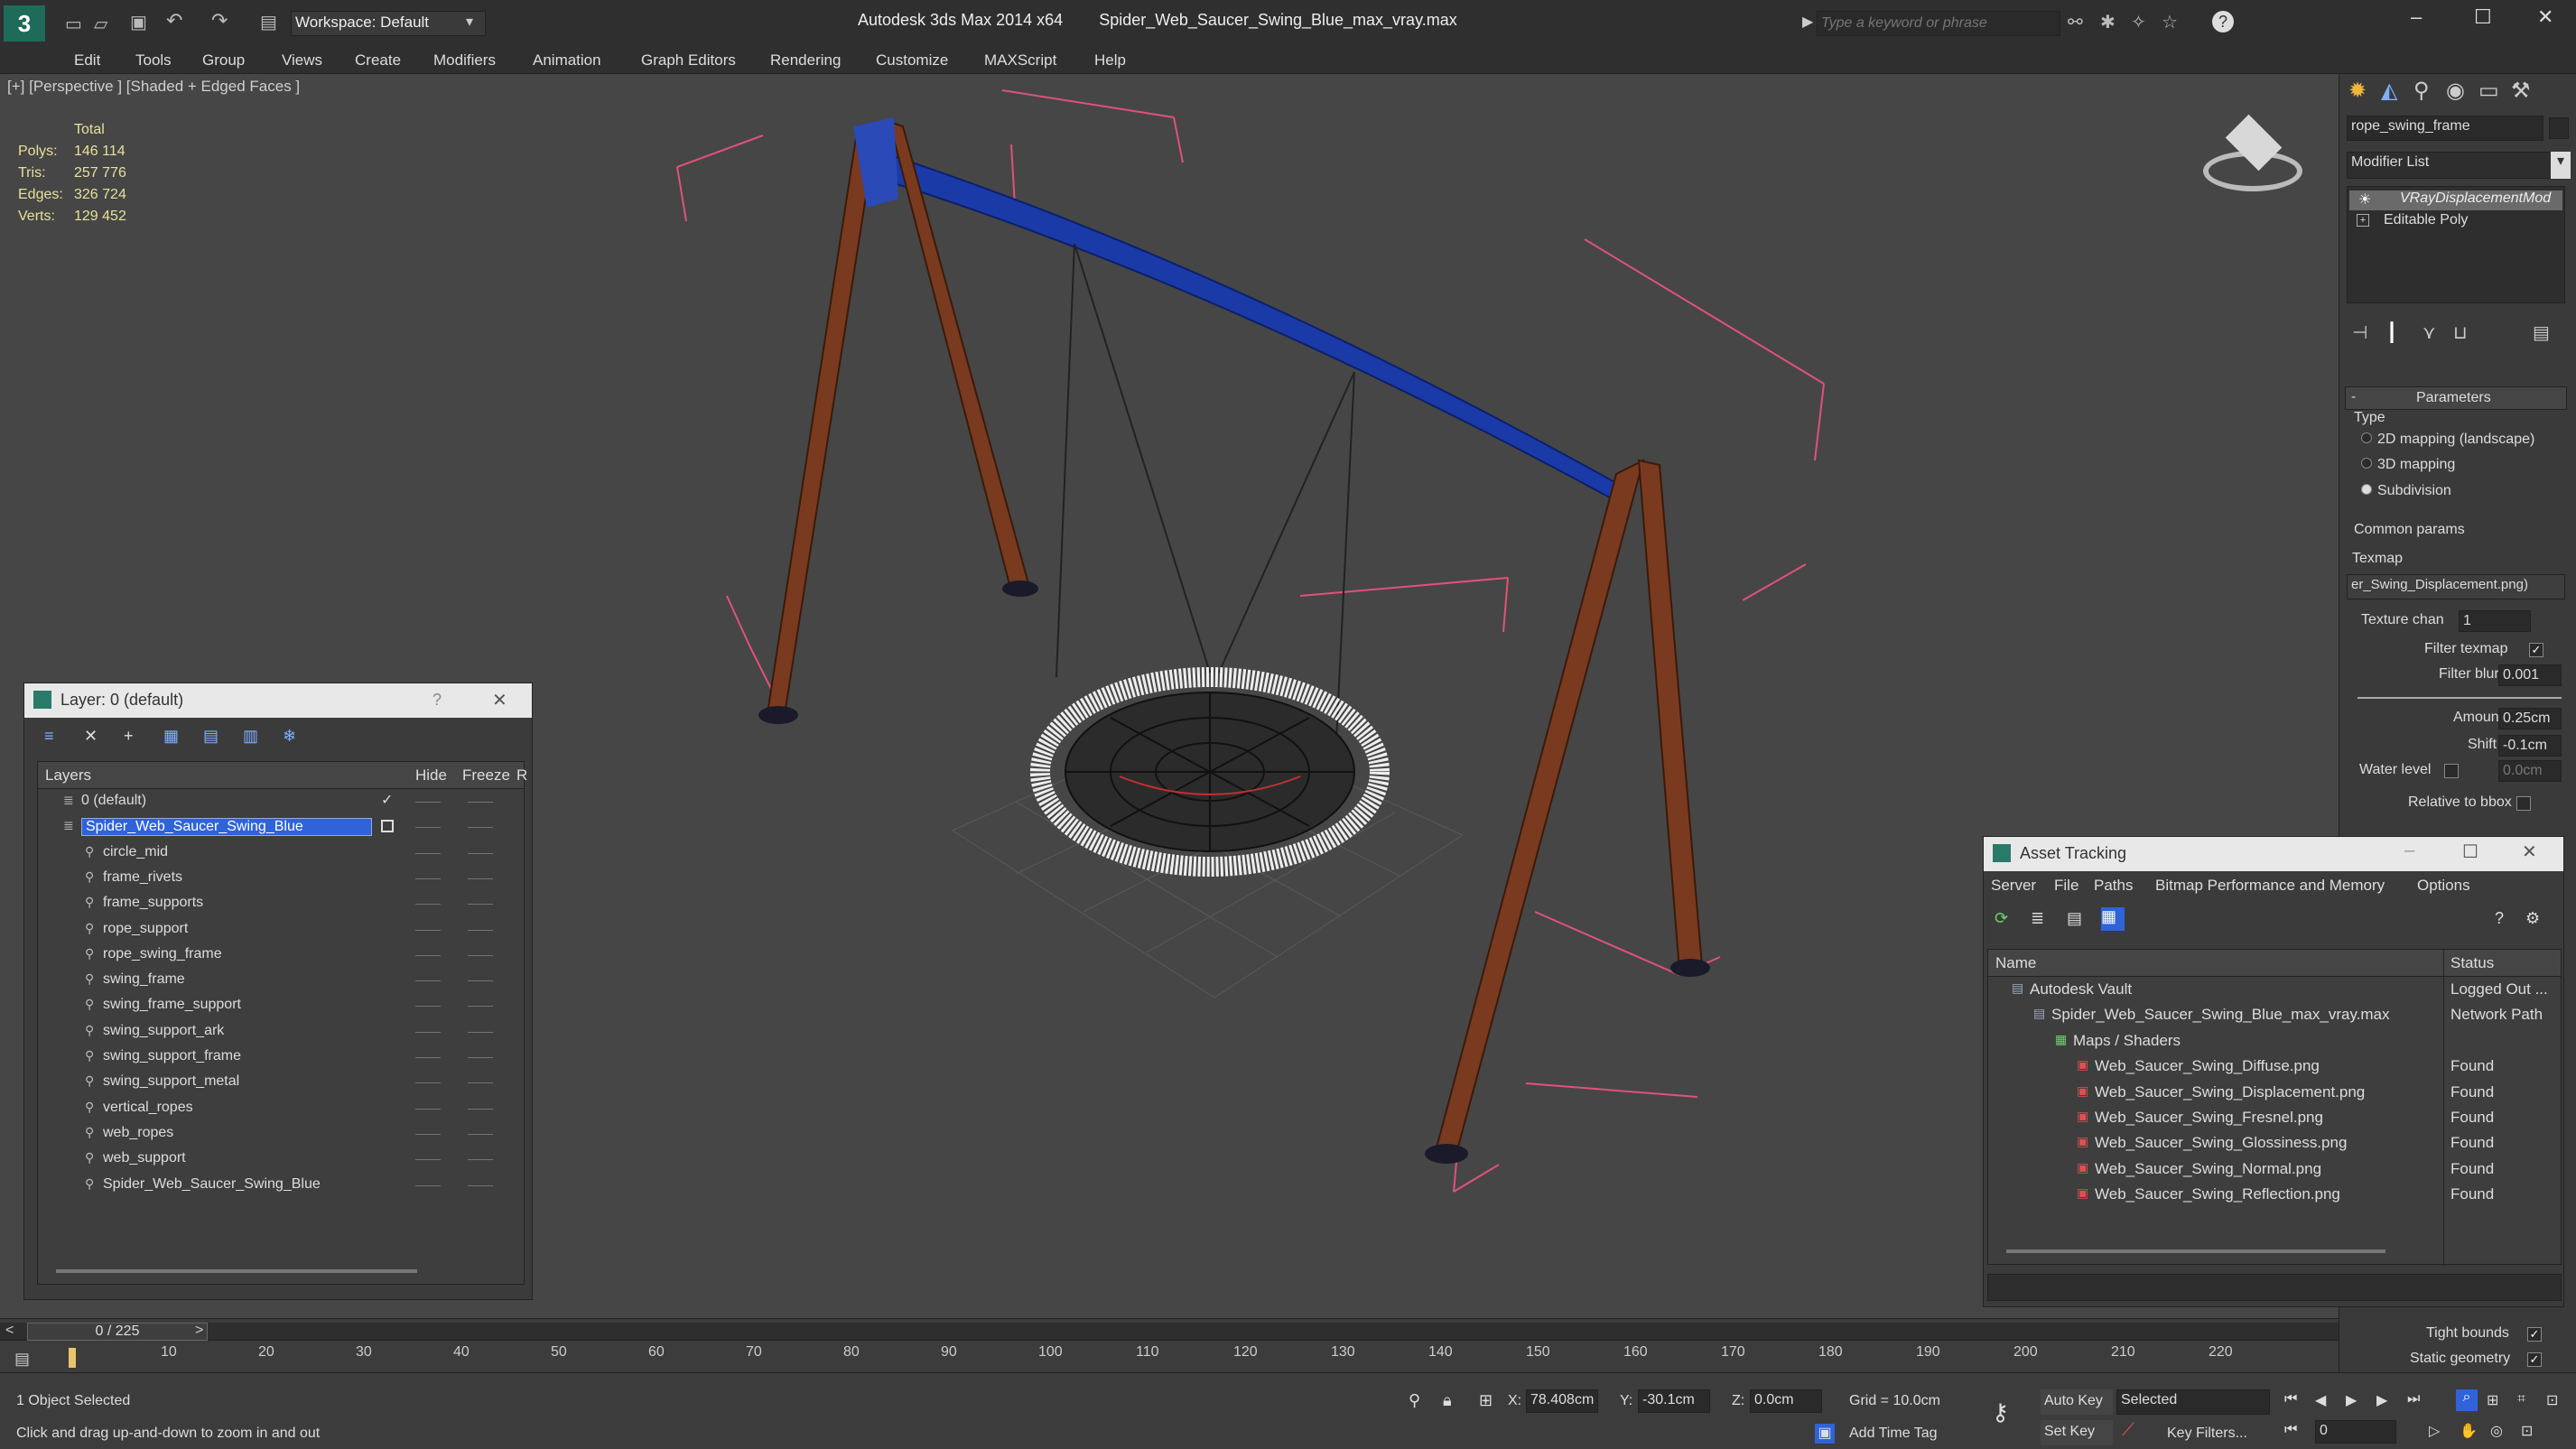 The image size is (2576, 1449). Describe the element at coordinates (387, 826) in the screenshot. I see `set-current-layer-box-icon` at that location.